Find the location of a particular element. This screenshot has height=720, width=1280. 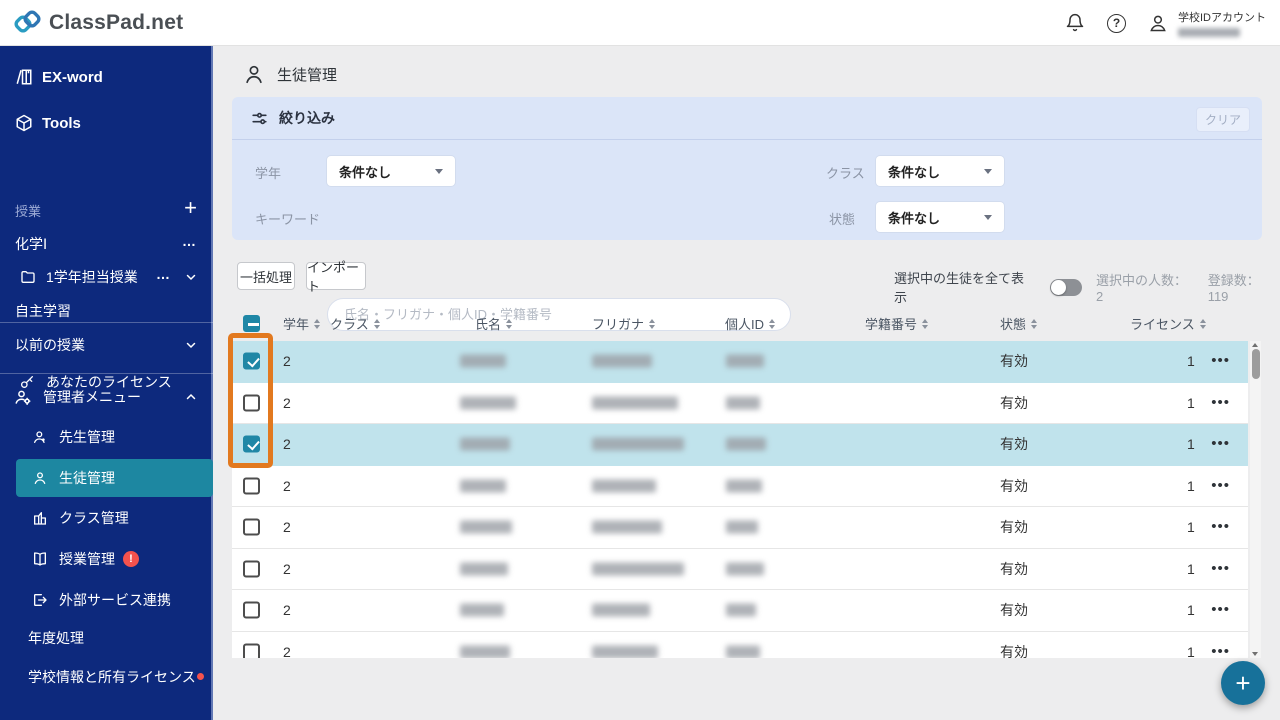

sidebar-label: 授業管理 is located at coordinates (87, 559).